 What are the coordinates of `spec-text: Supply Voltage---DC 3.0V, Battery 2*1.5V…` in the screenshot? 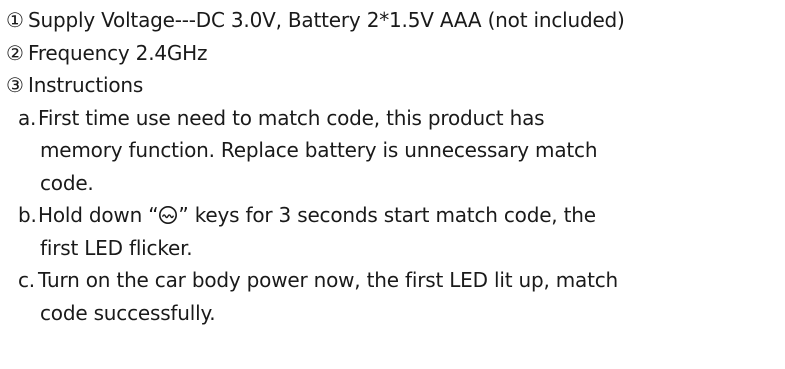 It's located at (326, 20).